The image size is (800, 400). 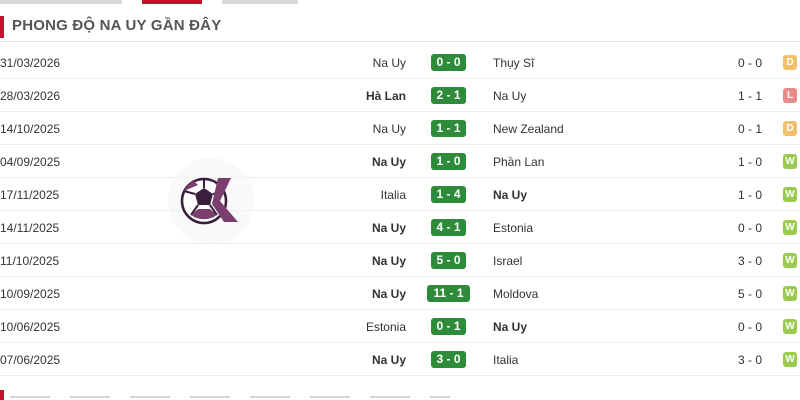 I want to click on match-date: 17/11/2025, so click(x=30, y=195).